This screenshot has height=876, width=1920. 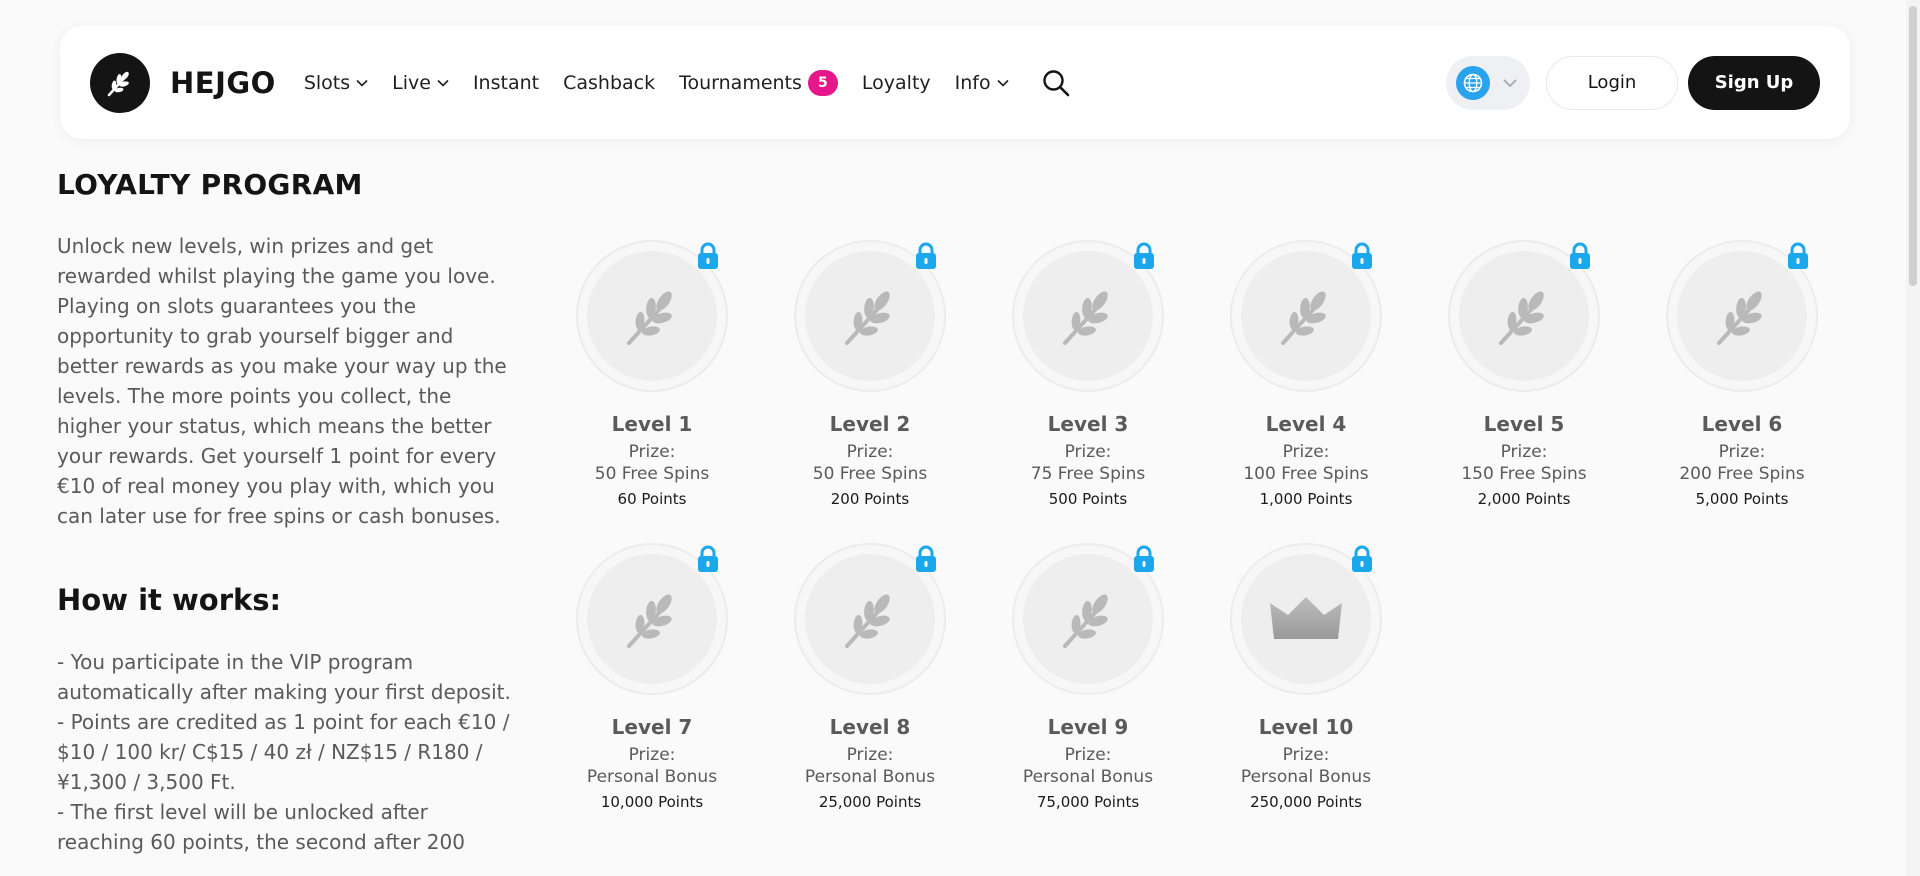 I want to click on nav-tournaments-label: Tournaments, so click(x=740, y=82).